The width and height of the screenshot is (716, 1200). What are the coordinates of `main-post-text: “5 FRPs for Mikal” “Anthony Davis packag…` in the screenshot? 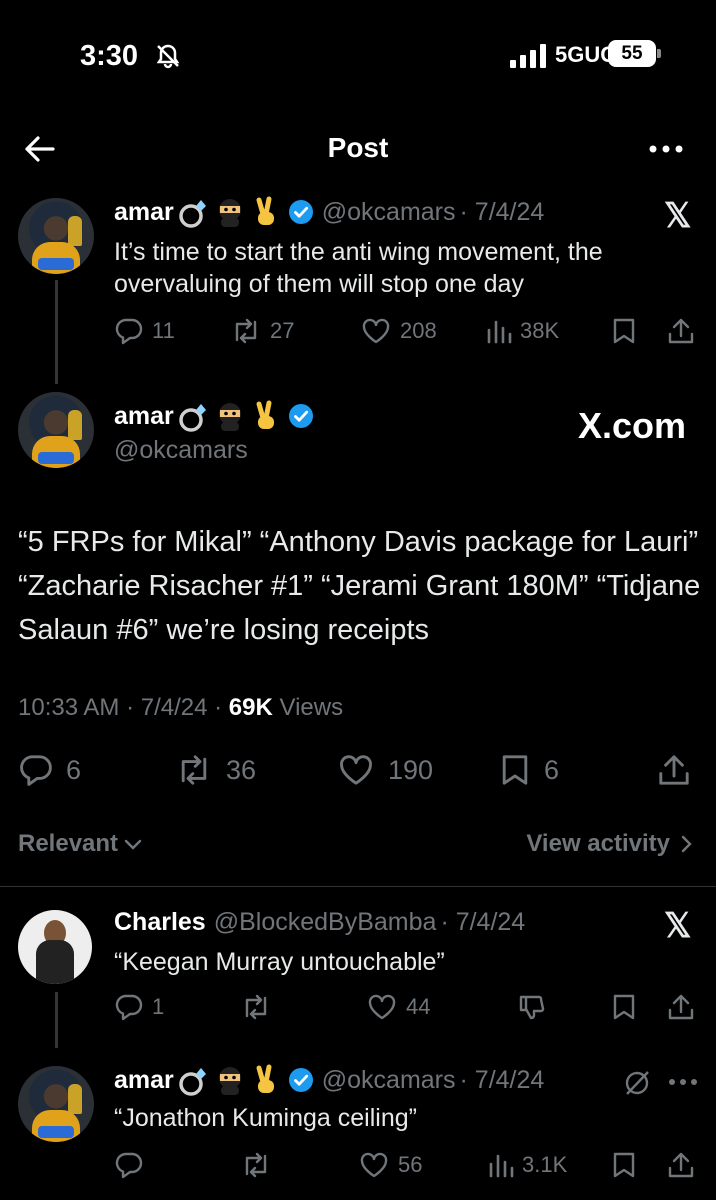 It's located at (359, 586).